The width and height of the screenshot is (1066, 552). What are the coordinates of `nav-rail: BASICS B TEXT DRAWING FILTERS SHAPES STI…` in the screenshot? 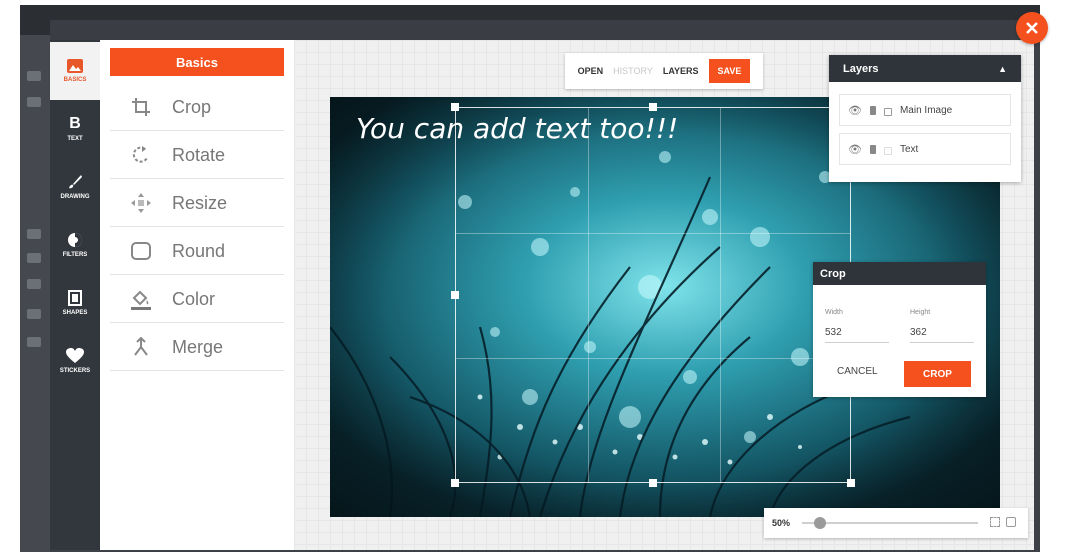 It's located at (75, 295).